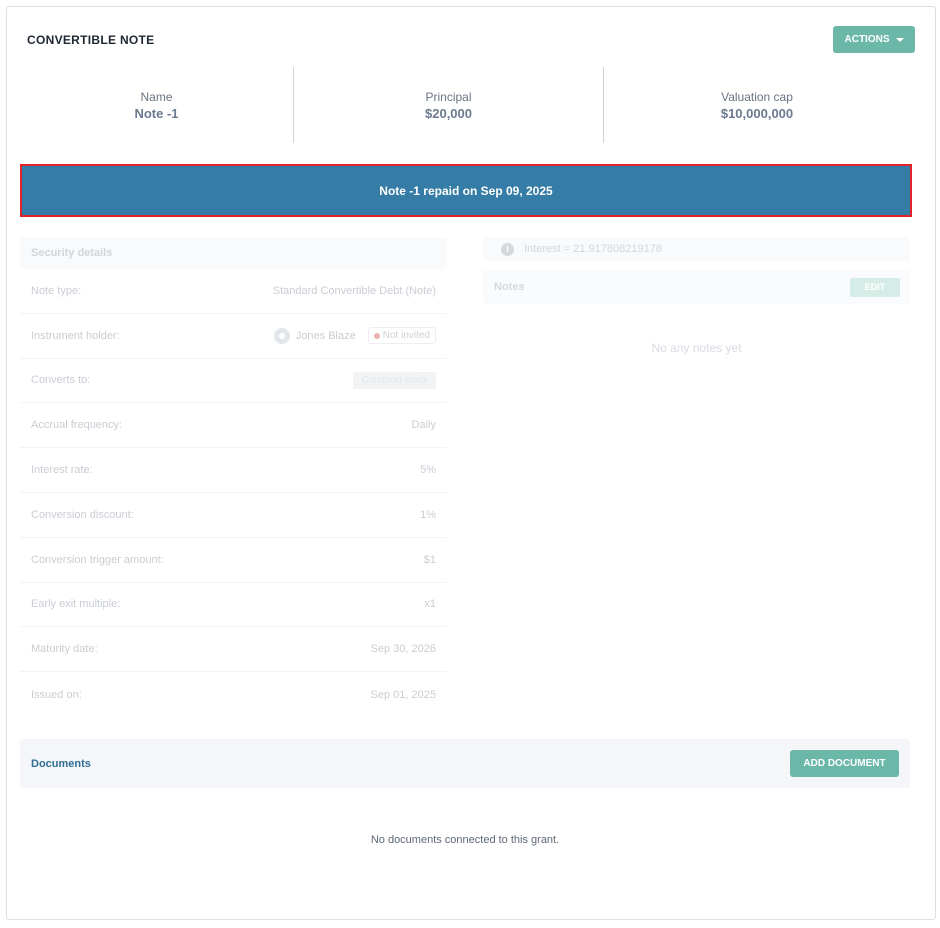 This screenshot has width=940, height=928. I want to click on detail-label: Conversion trigger amount:, so click(97, 559).